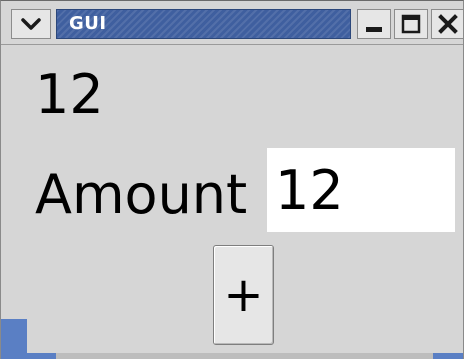 Image resolution: width=464 pixels, height=359 pixels. I want to click on window-title-area: GUI, so click(203, 24).